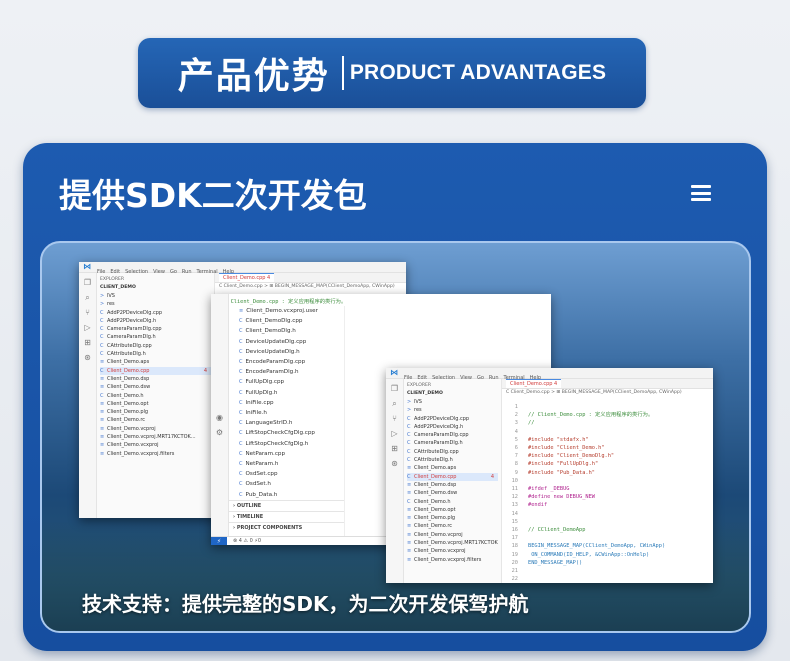  Describe the element at coordinates (269, 528) in the screenshot. I see `section-label: PROJECT COMPONENTS` at that location.